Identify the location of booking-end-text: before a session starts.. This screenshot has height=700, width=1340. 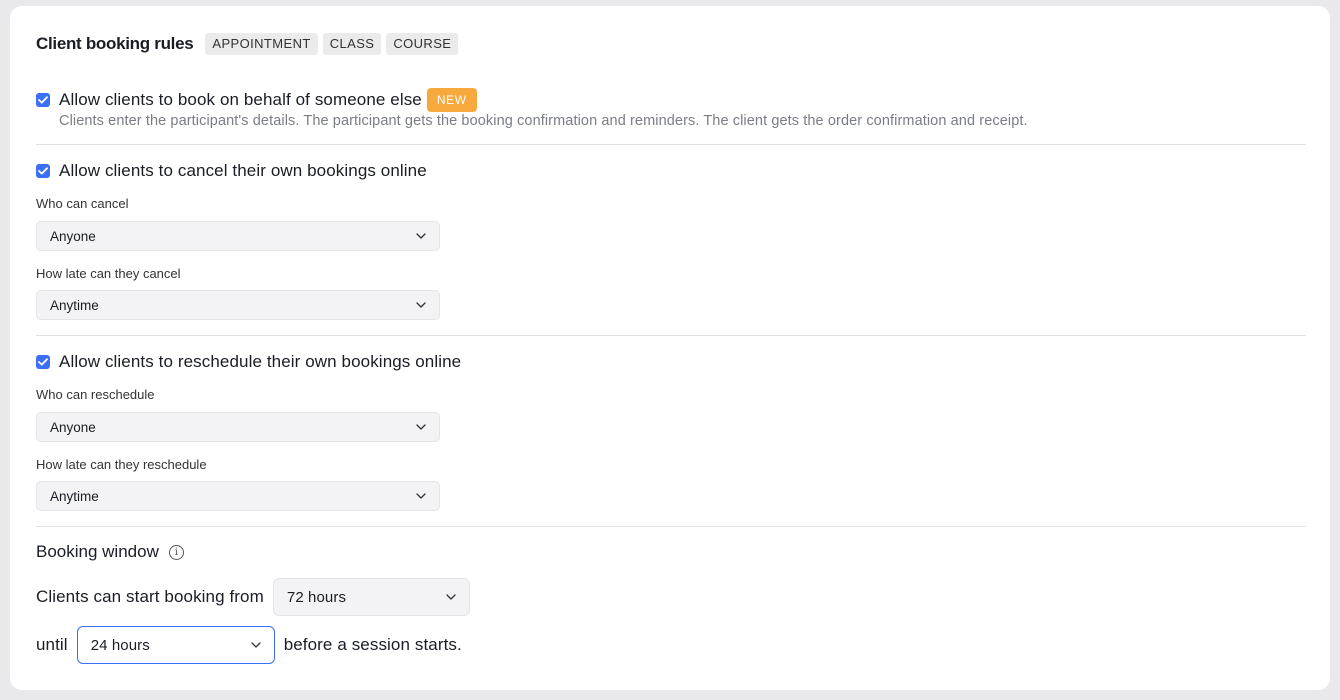
(372, 644).